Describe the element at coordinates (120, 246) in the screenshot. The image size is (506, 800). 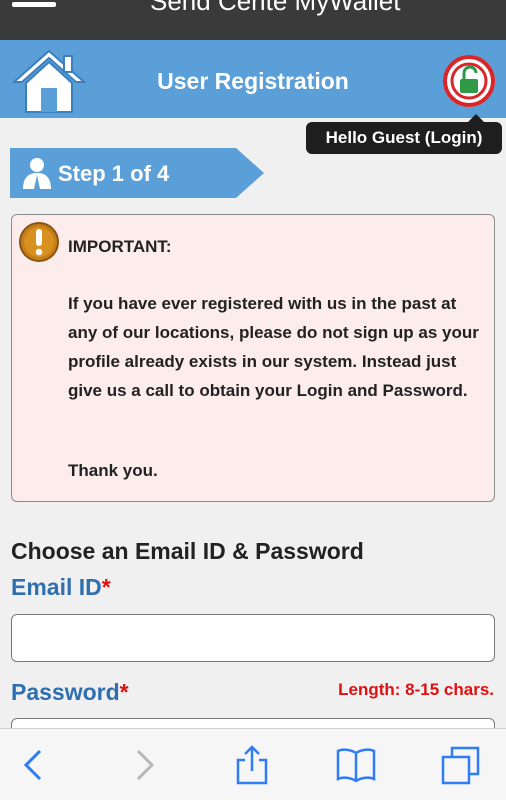
I see `notice-title: IMPORTANT:` at that location.